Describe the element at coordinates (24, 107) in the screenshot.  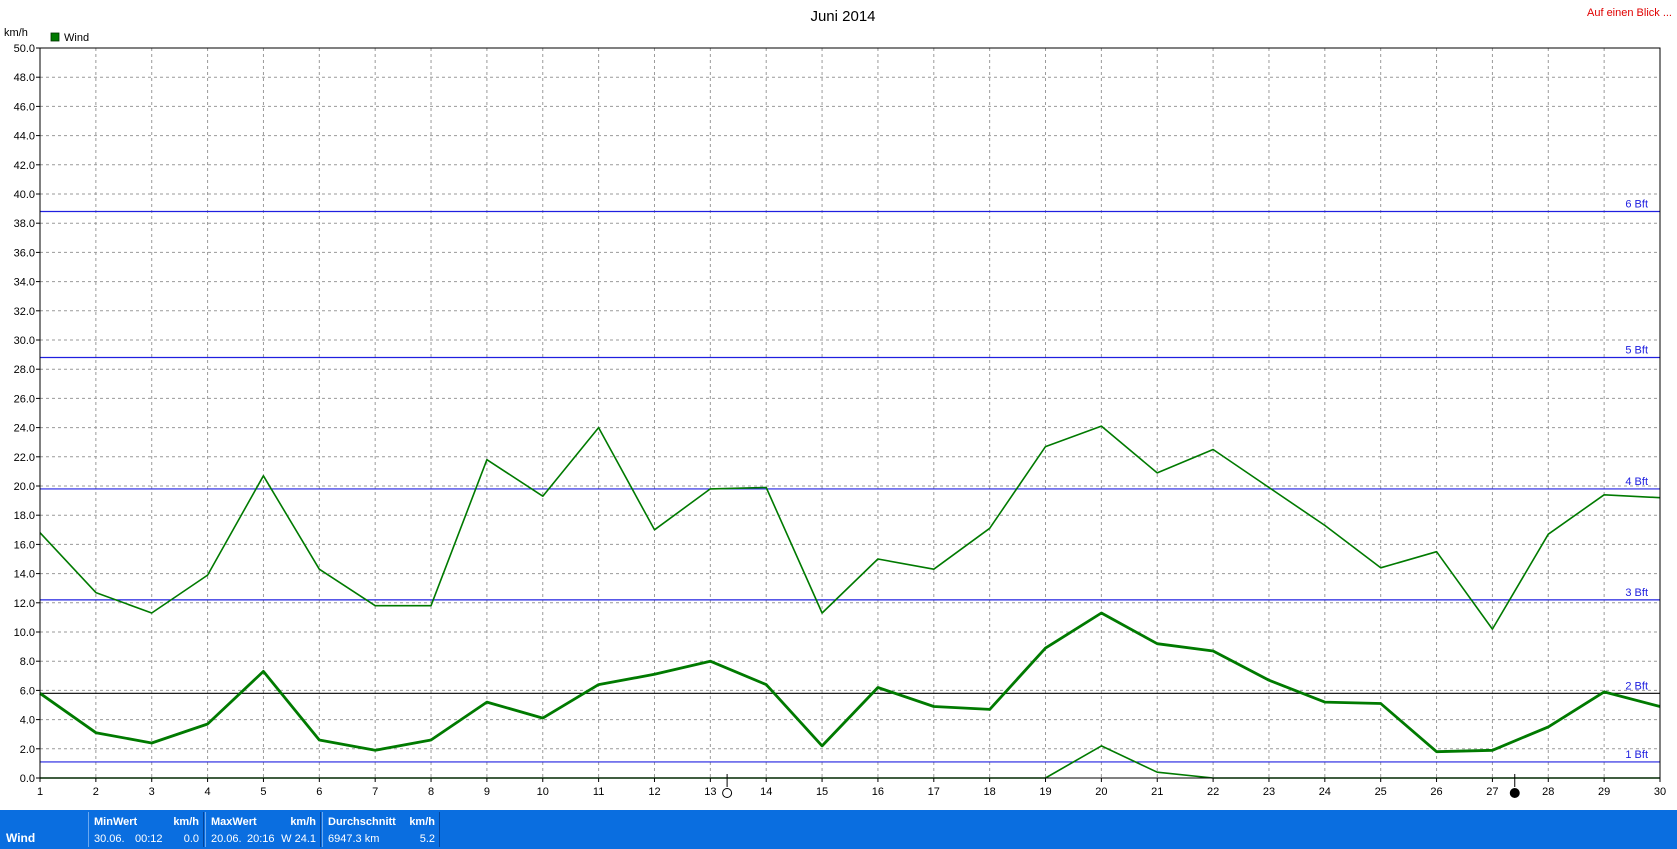
I see `y-tick-label: 46.0` at that location.